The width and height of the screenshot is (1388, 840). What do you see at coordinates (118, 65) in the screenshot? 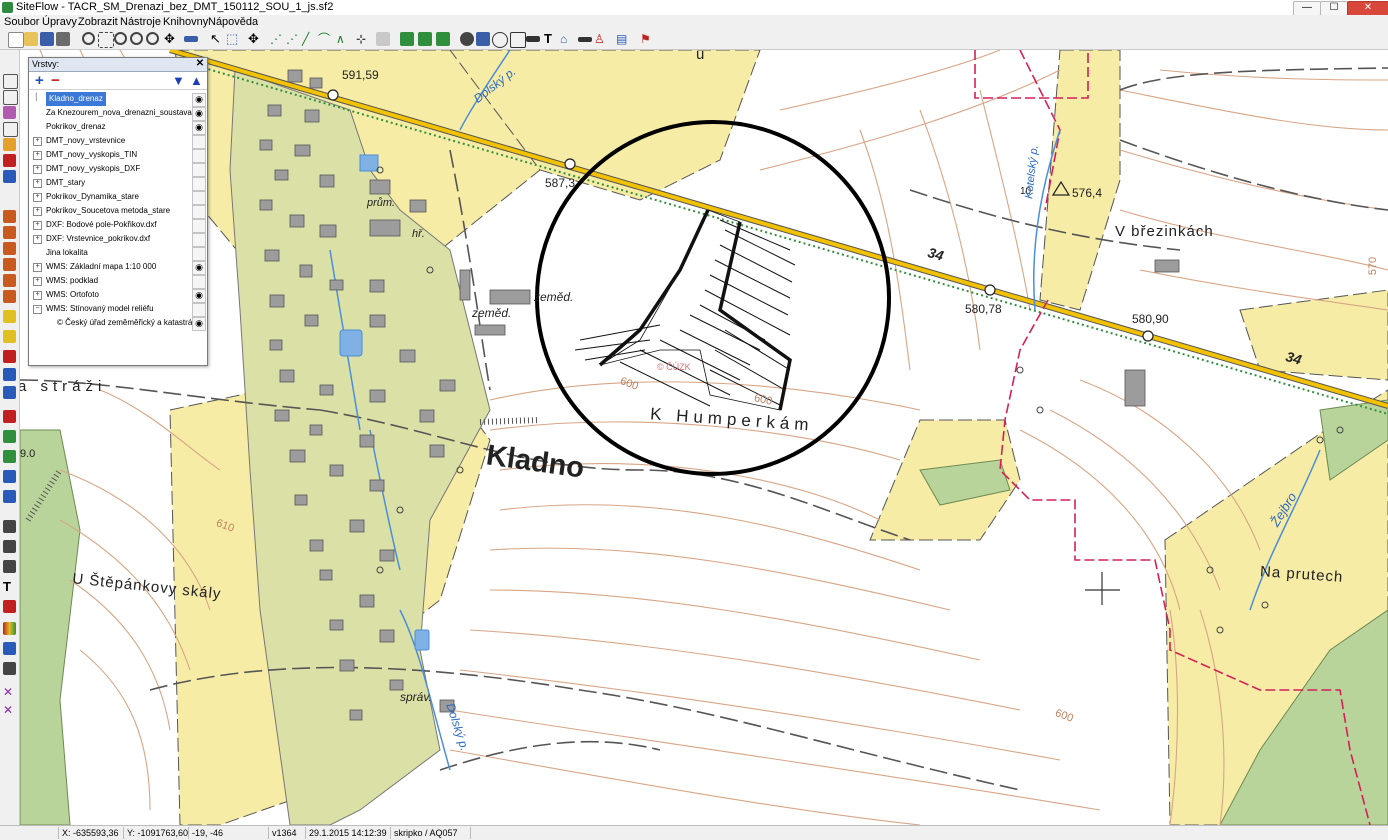
I see `layers-panel-header: Vrstvy: ✕` at bounding box center [118, 65].